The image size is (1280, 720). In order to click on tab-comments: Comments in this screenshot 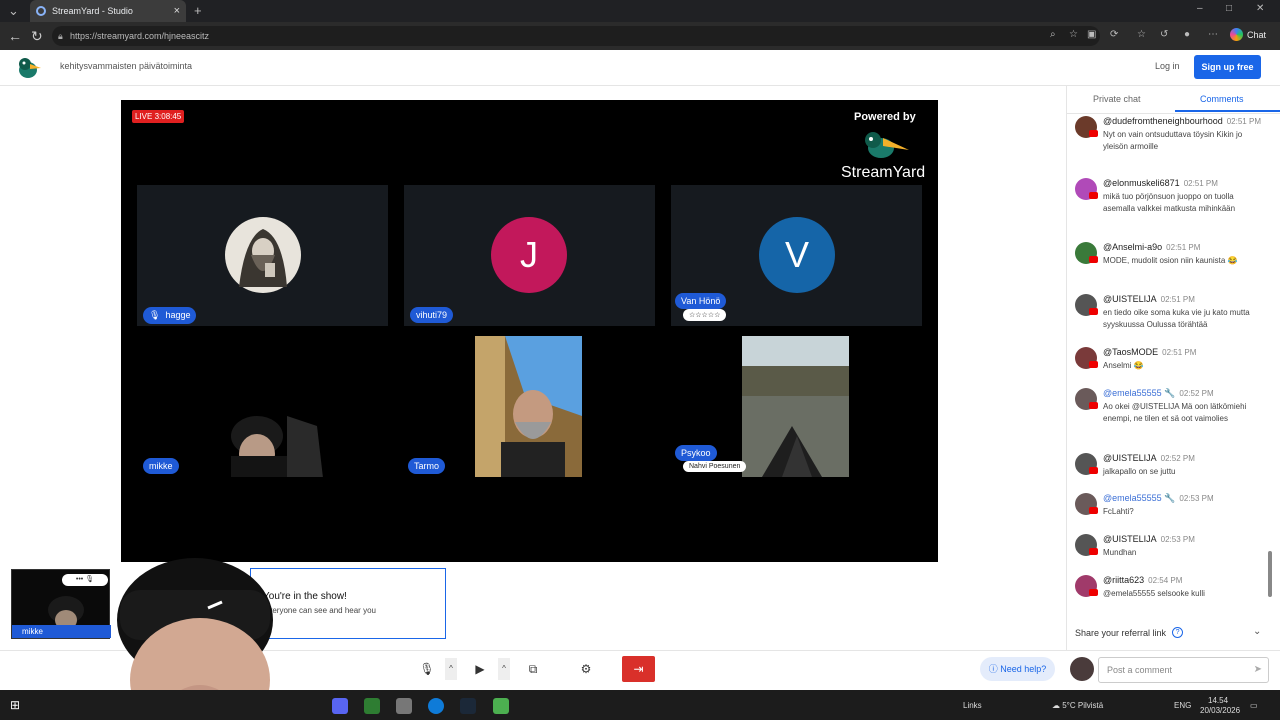, I will do `click(1222, 99)`.